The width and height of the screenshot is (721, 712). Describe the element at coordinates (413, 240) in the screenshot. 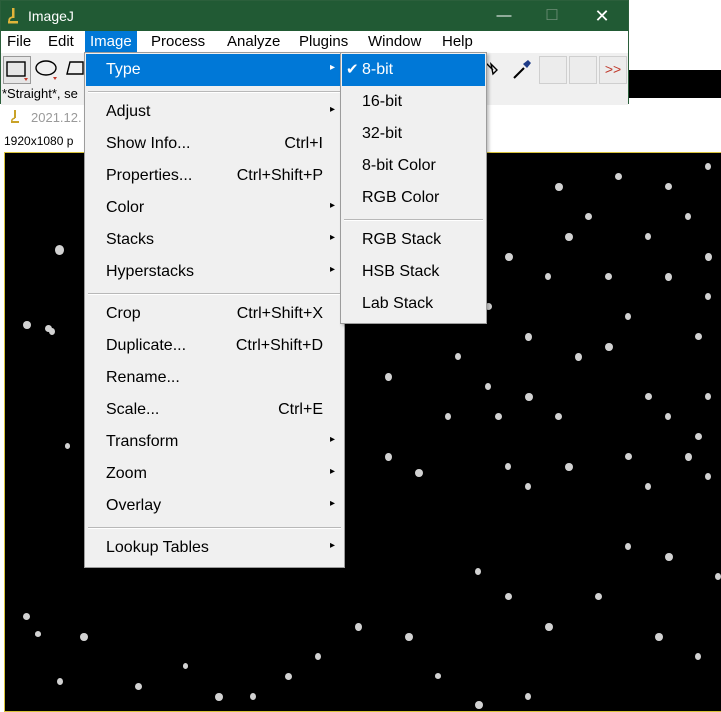

I see `type-item-rgb-stack: RGB Stack` at that location.